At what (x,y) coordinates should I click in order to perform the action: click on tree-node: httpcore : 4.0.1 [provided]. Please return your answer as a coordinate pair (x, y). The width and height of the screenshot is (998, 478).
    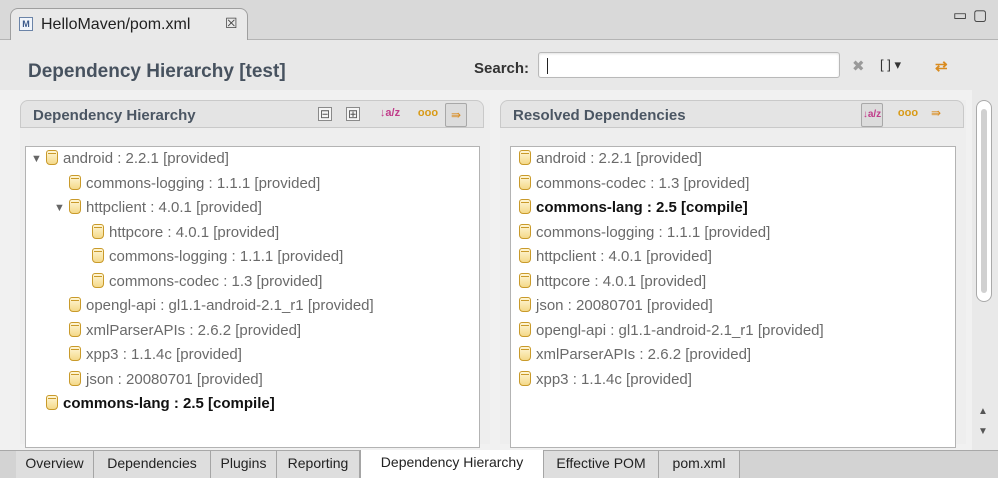
    Looking at the image, I should click on (185, 233).